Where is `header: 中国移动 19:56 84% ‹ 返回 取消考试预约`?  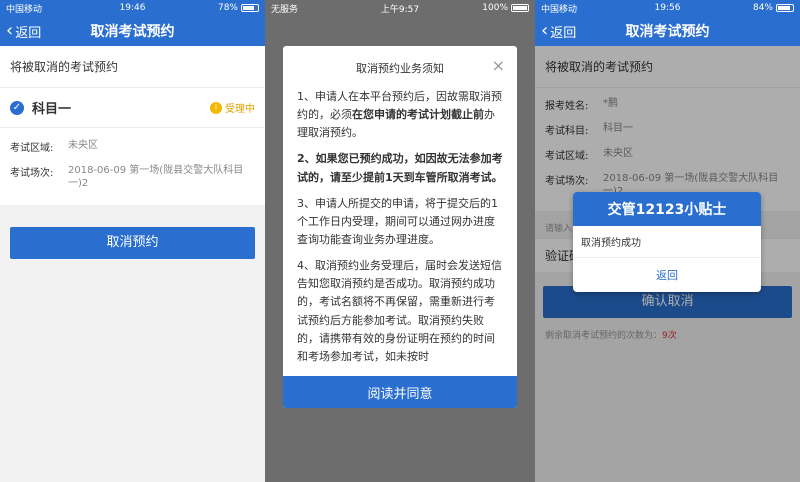
header: 中国移动 19:56 84% ‹ 返回 取消考试预约 is located at coordinates (667, 23).